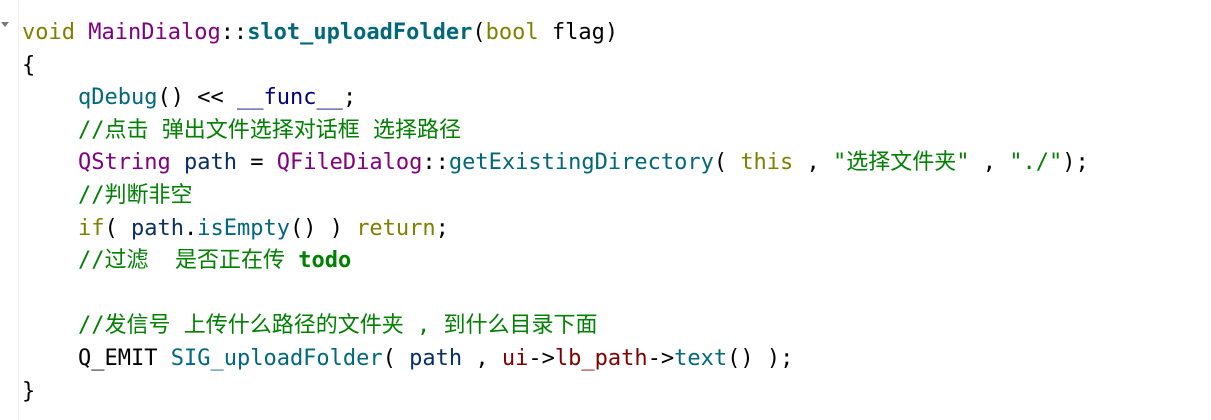 Image resolution: width=1211 pixels, height=420 pixels. Describe the element at coordinates (5, 24) in the screenshot. I see `fold-arrow-icon` at that location.